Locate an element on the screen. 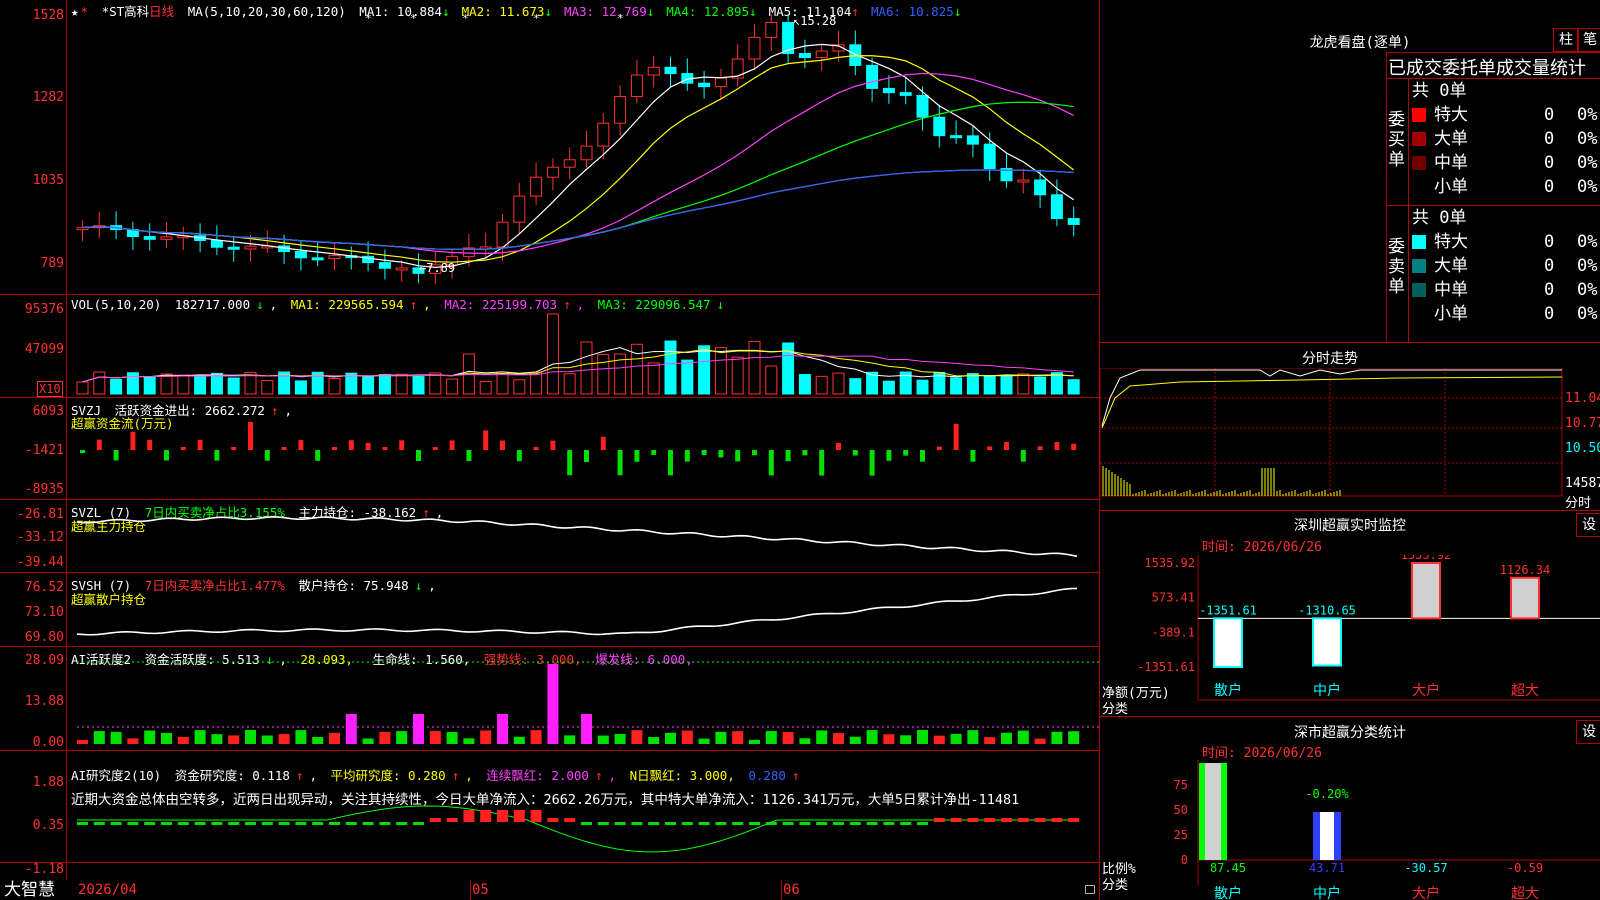 The image size is (1600, 900). intraday-chart is located at coordinates (1350, 438).